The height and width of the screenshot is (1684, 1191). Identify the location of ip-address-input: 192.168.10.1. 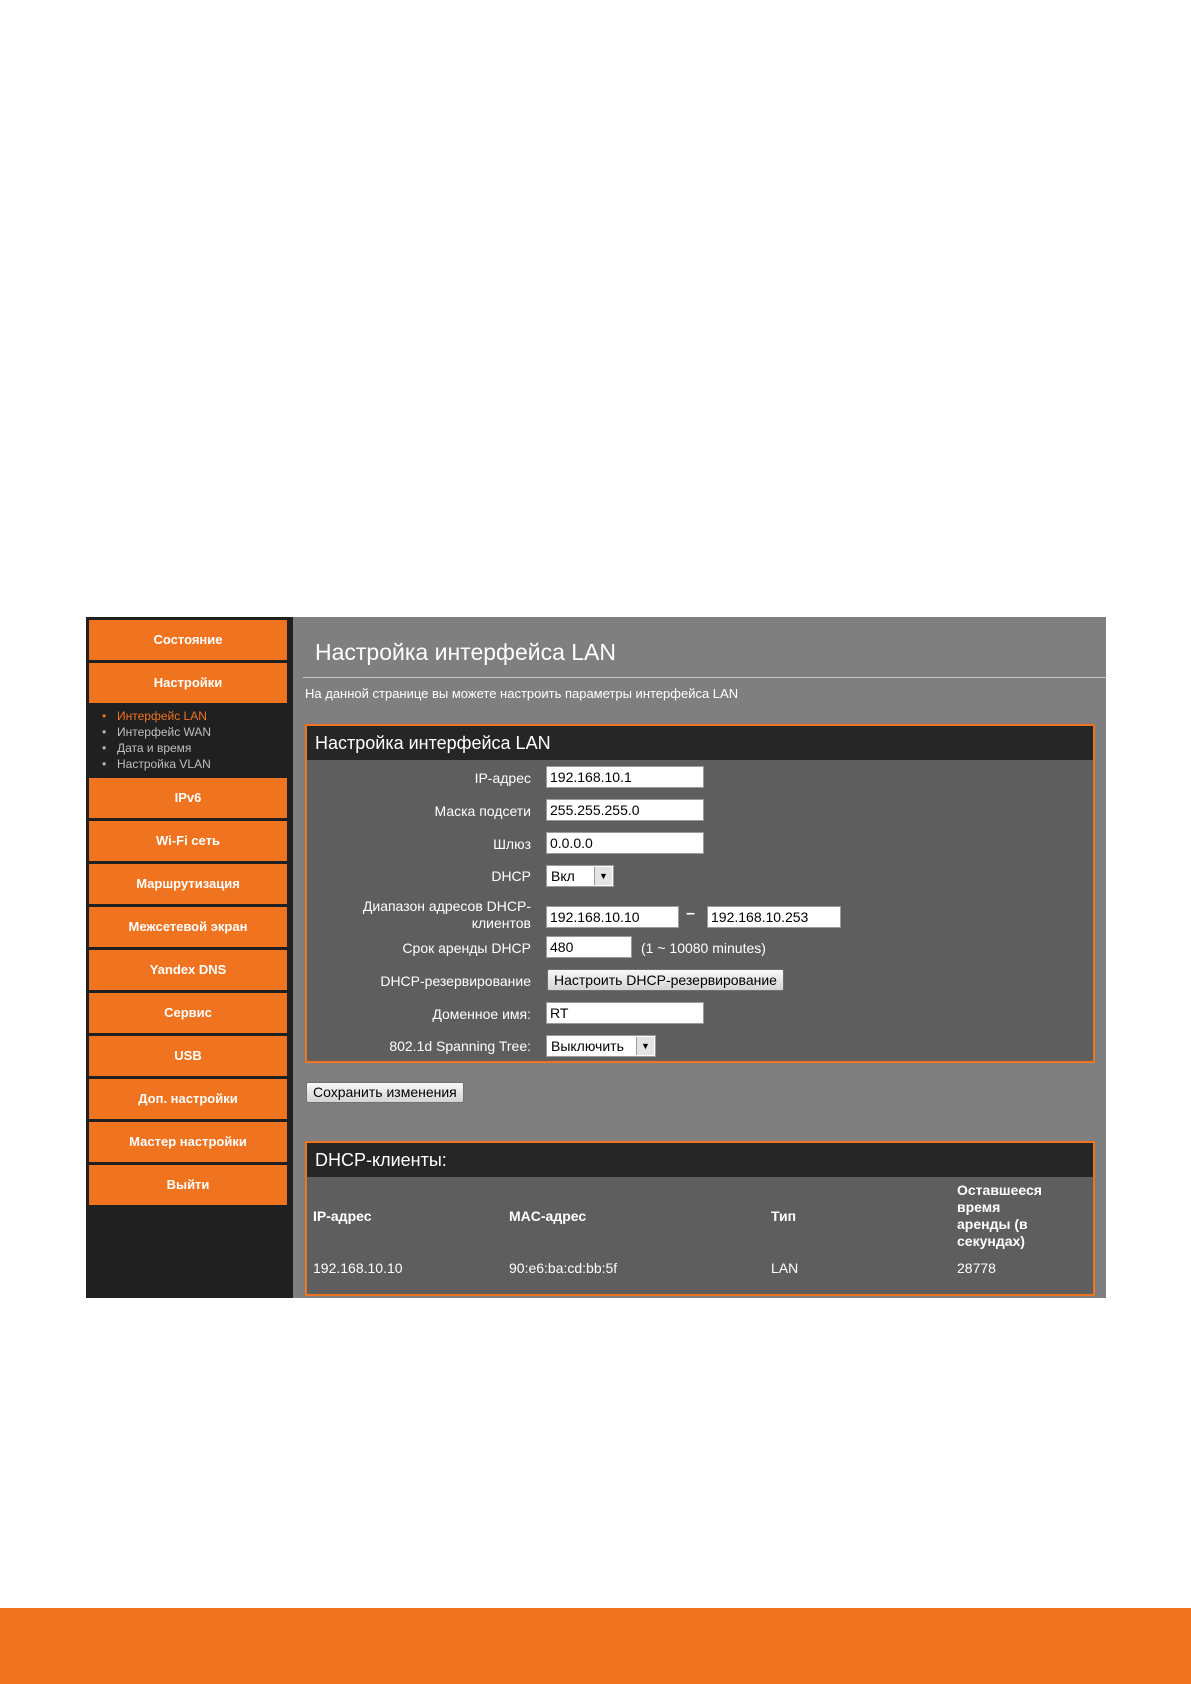
(625, 777).